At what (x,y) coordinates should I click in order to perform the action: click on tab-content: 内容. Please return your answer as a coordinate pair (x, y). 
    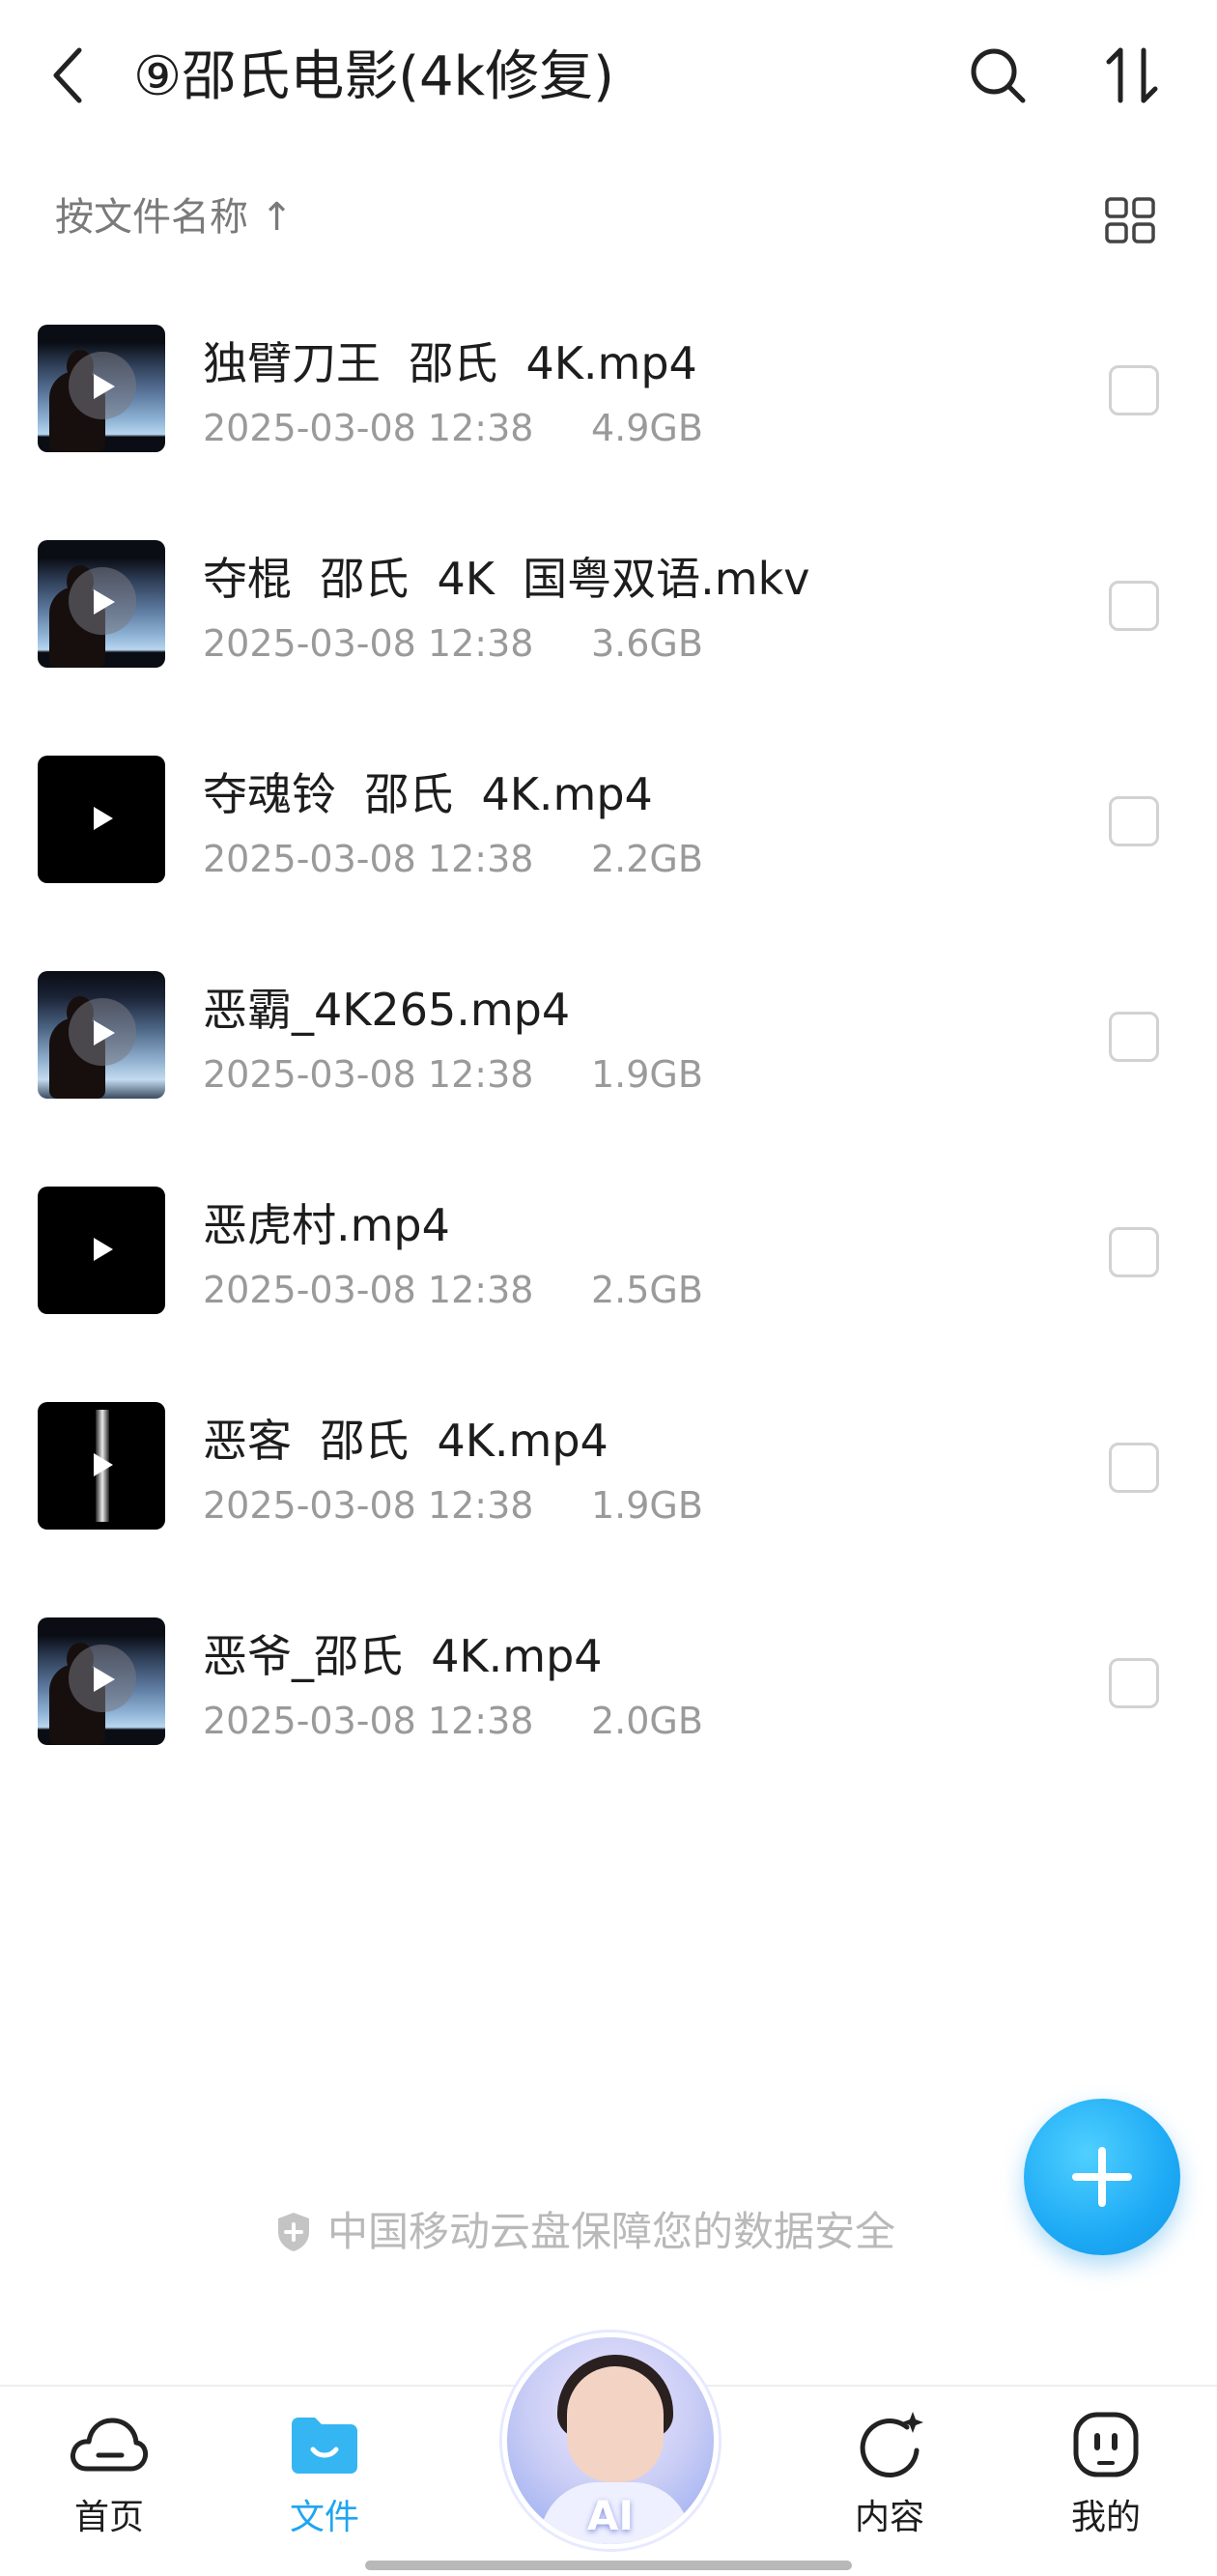
    Looking at the image, I should click on (889, 2479).